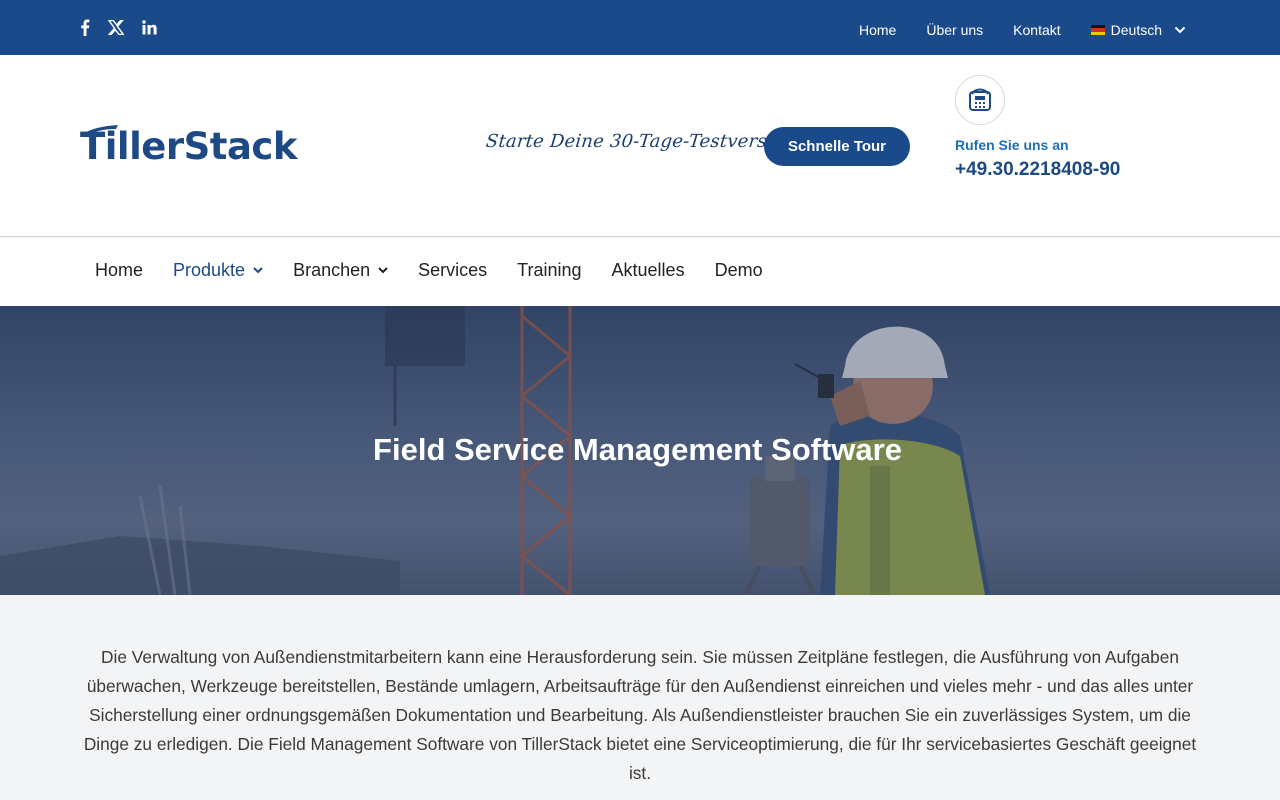  I want to click on trial-tagline: Starte Deine 30-Tage-Testversion, so click(641, 141).